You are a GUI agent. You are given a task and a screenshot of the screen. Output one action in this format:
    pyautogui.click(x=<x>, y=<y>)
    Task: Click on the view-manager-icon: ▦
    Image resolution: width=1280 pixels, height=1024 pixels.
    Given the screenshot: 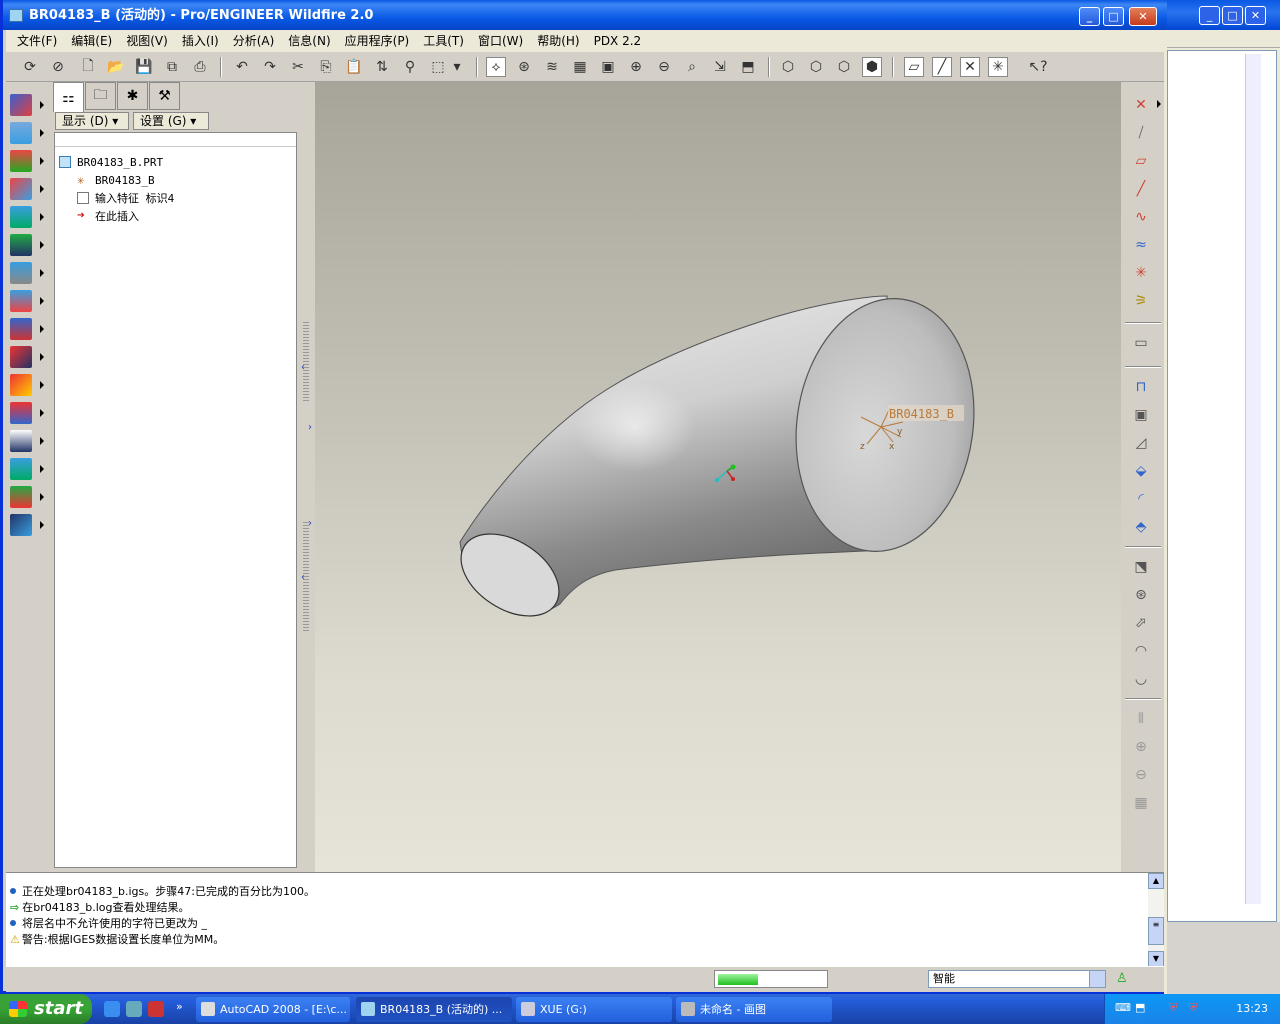 What is the action you would take?
    pyautogui.click(x=580, y=67)
    